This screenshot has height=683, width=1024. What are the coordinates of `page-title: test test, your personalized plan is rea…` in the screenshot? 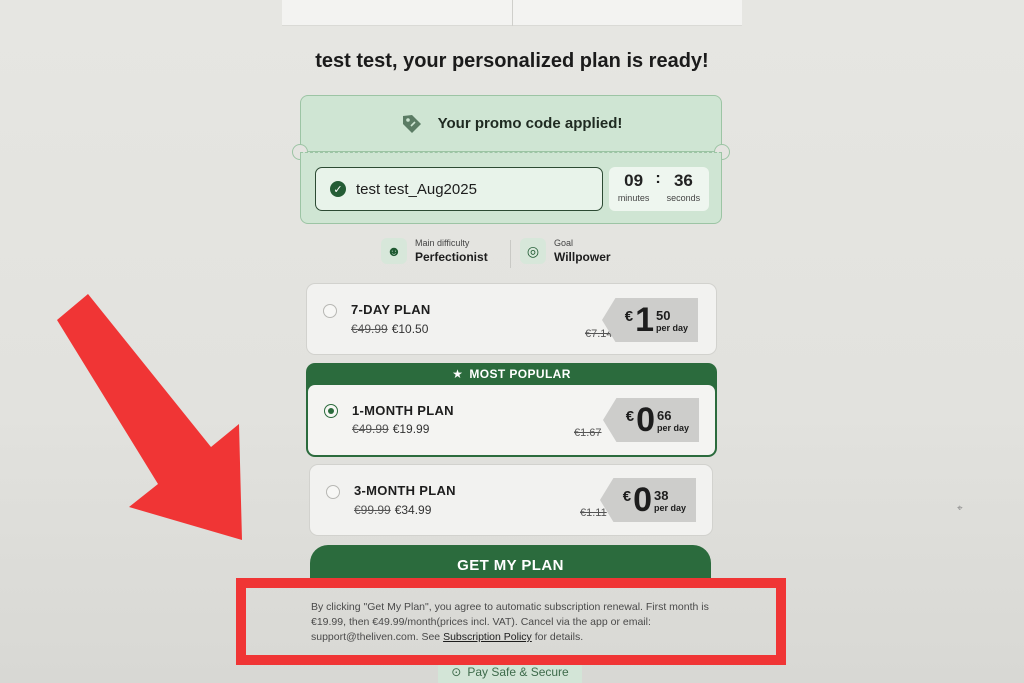 It's located at (512, 61).